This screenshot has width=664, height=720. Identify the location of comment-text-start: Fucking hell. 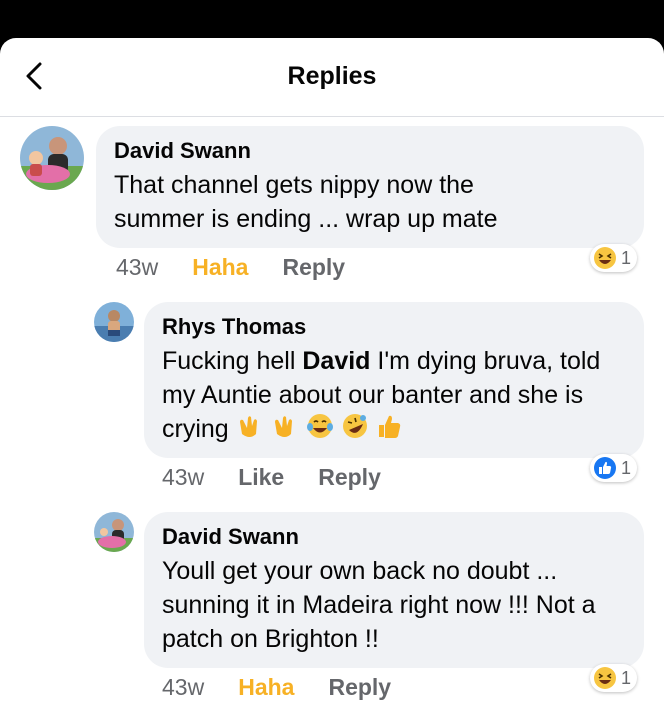
(232, 361).